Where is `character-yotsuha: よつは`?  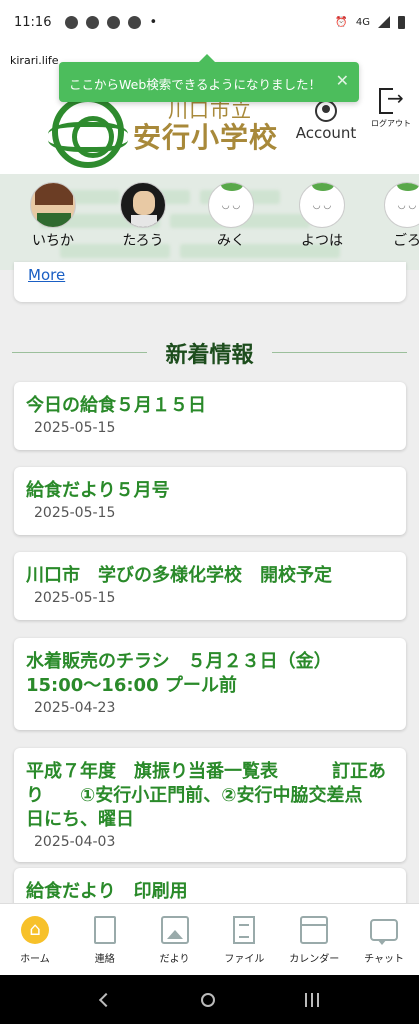
character-yotsuha: よつは is located at coordinates (322, 216).